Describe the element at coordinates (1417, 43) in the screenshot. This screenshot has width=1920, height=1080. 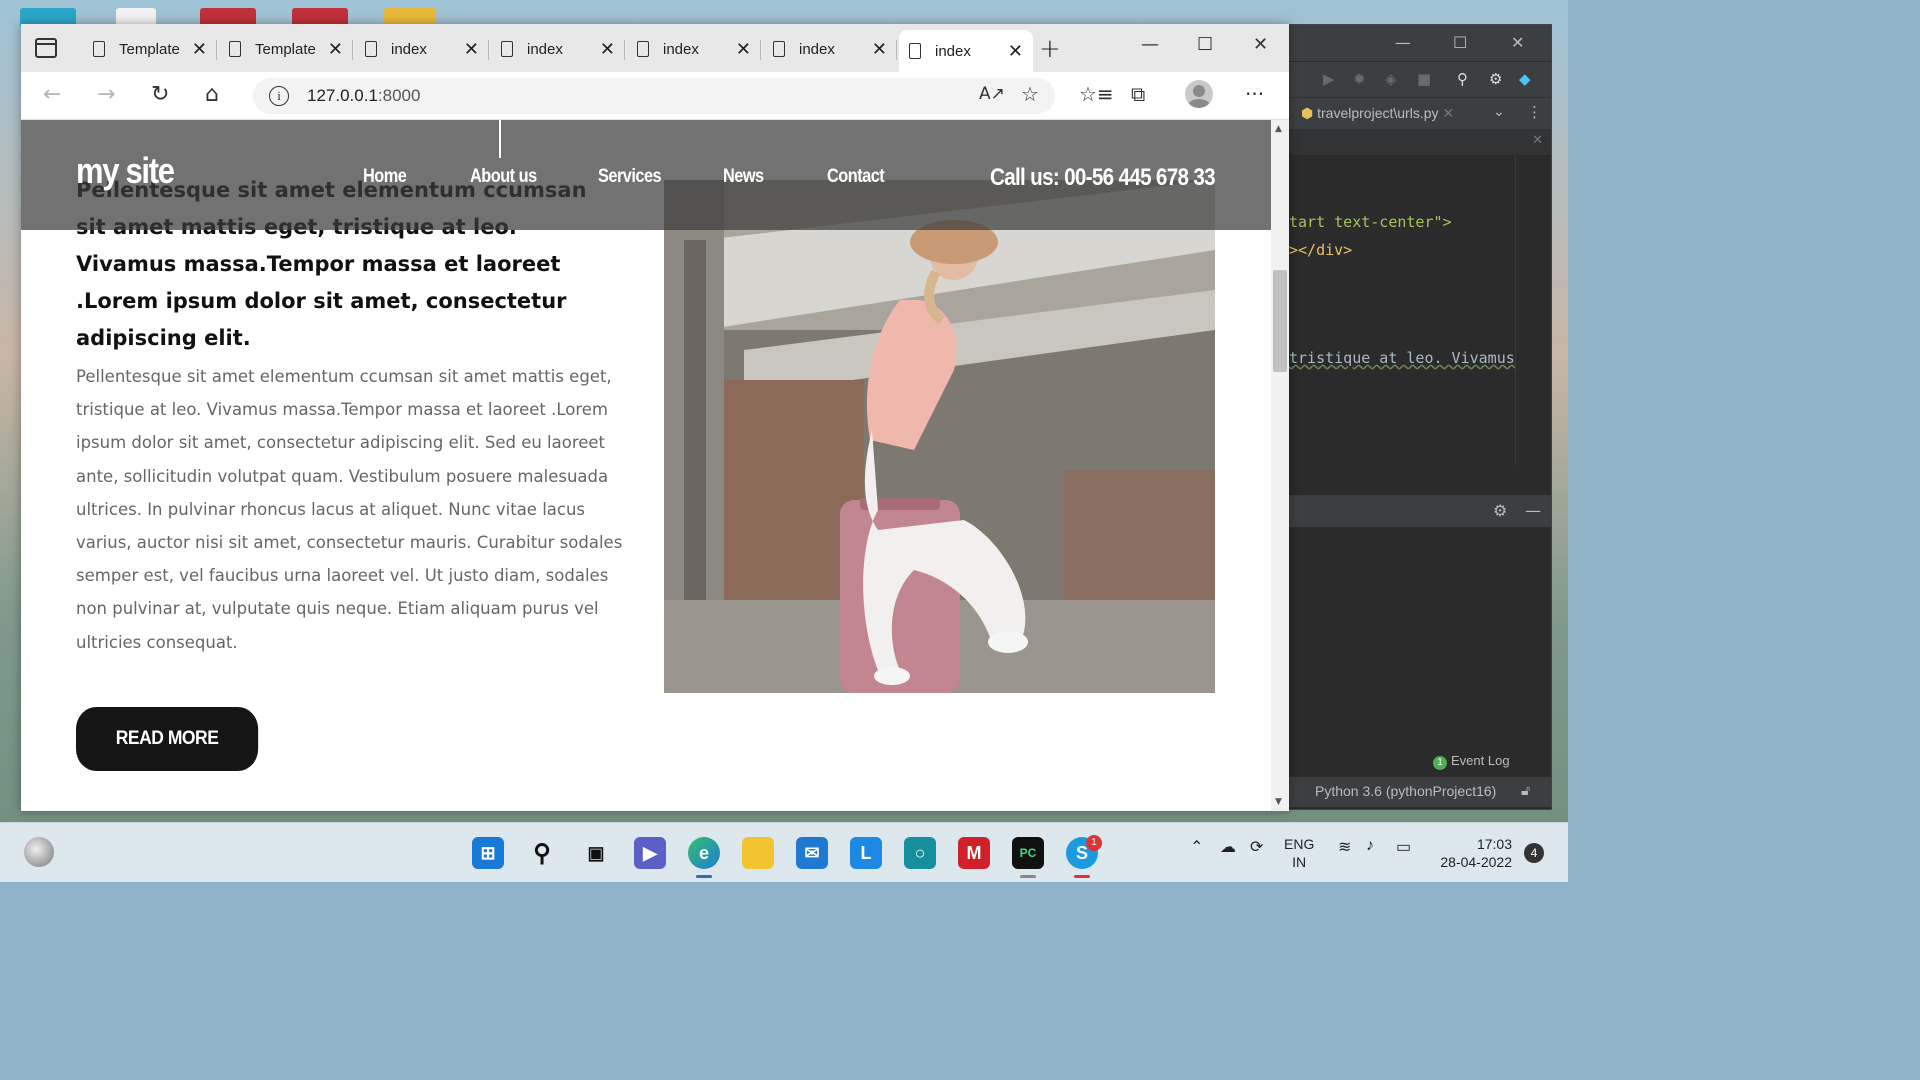
I see `ide-titlebar: — ☐ ✕` at that location.